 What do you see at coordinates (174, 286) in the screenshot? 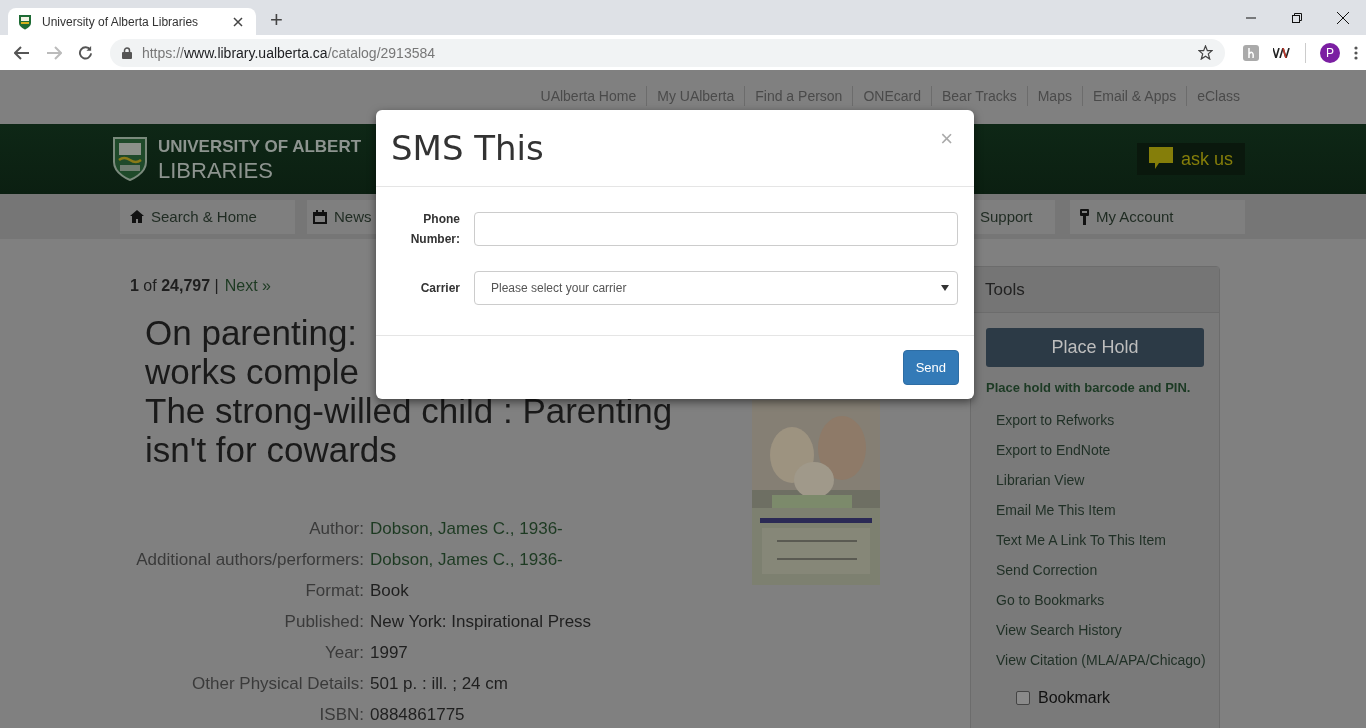
I see `result-count: 1 of 24,797 |` at bounding box center [174, 286].